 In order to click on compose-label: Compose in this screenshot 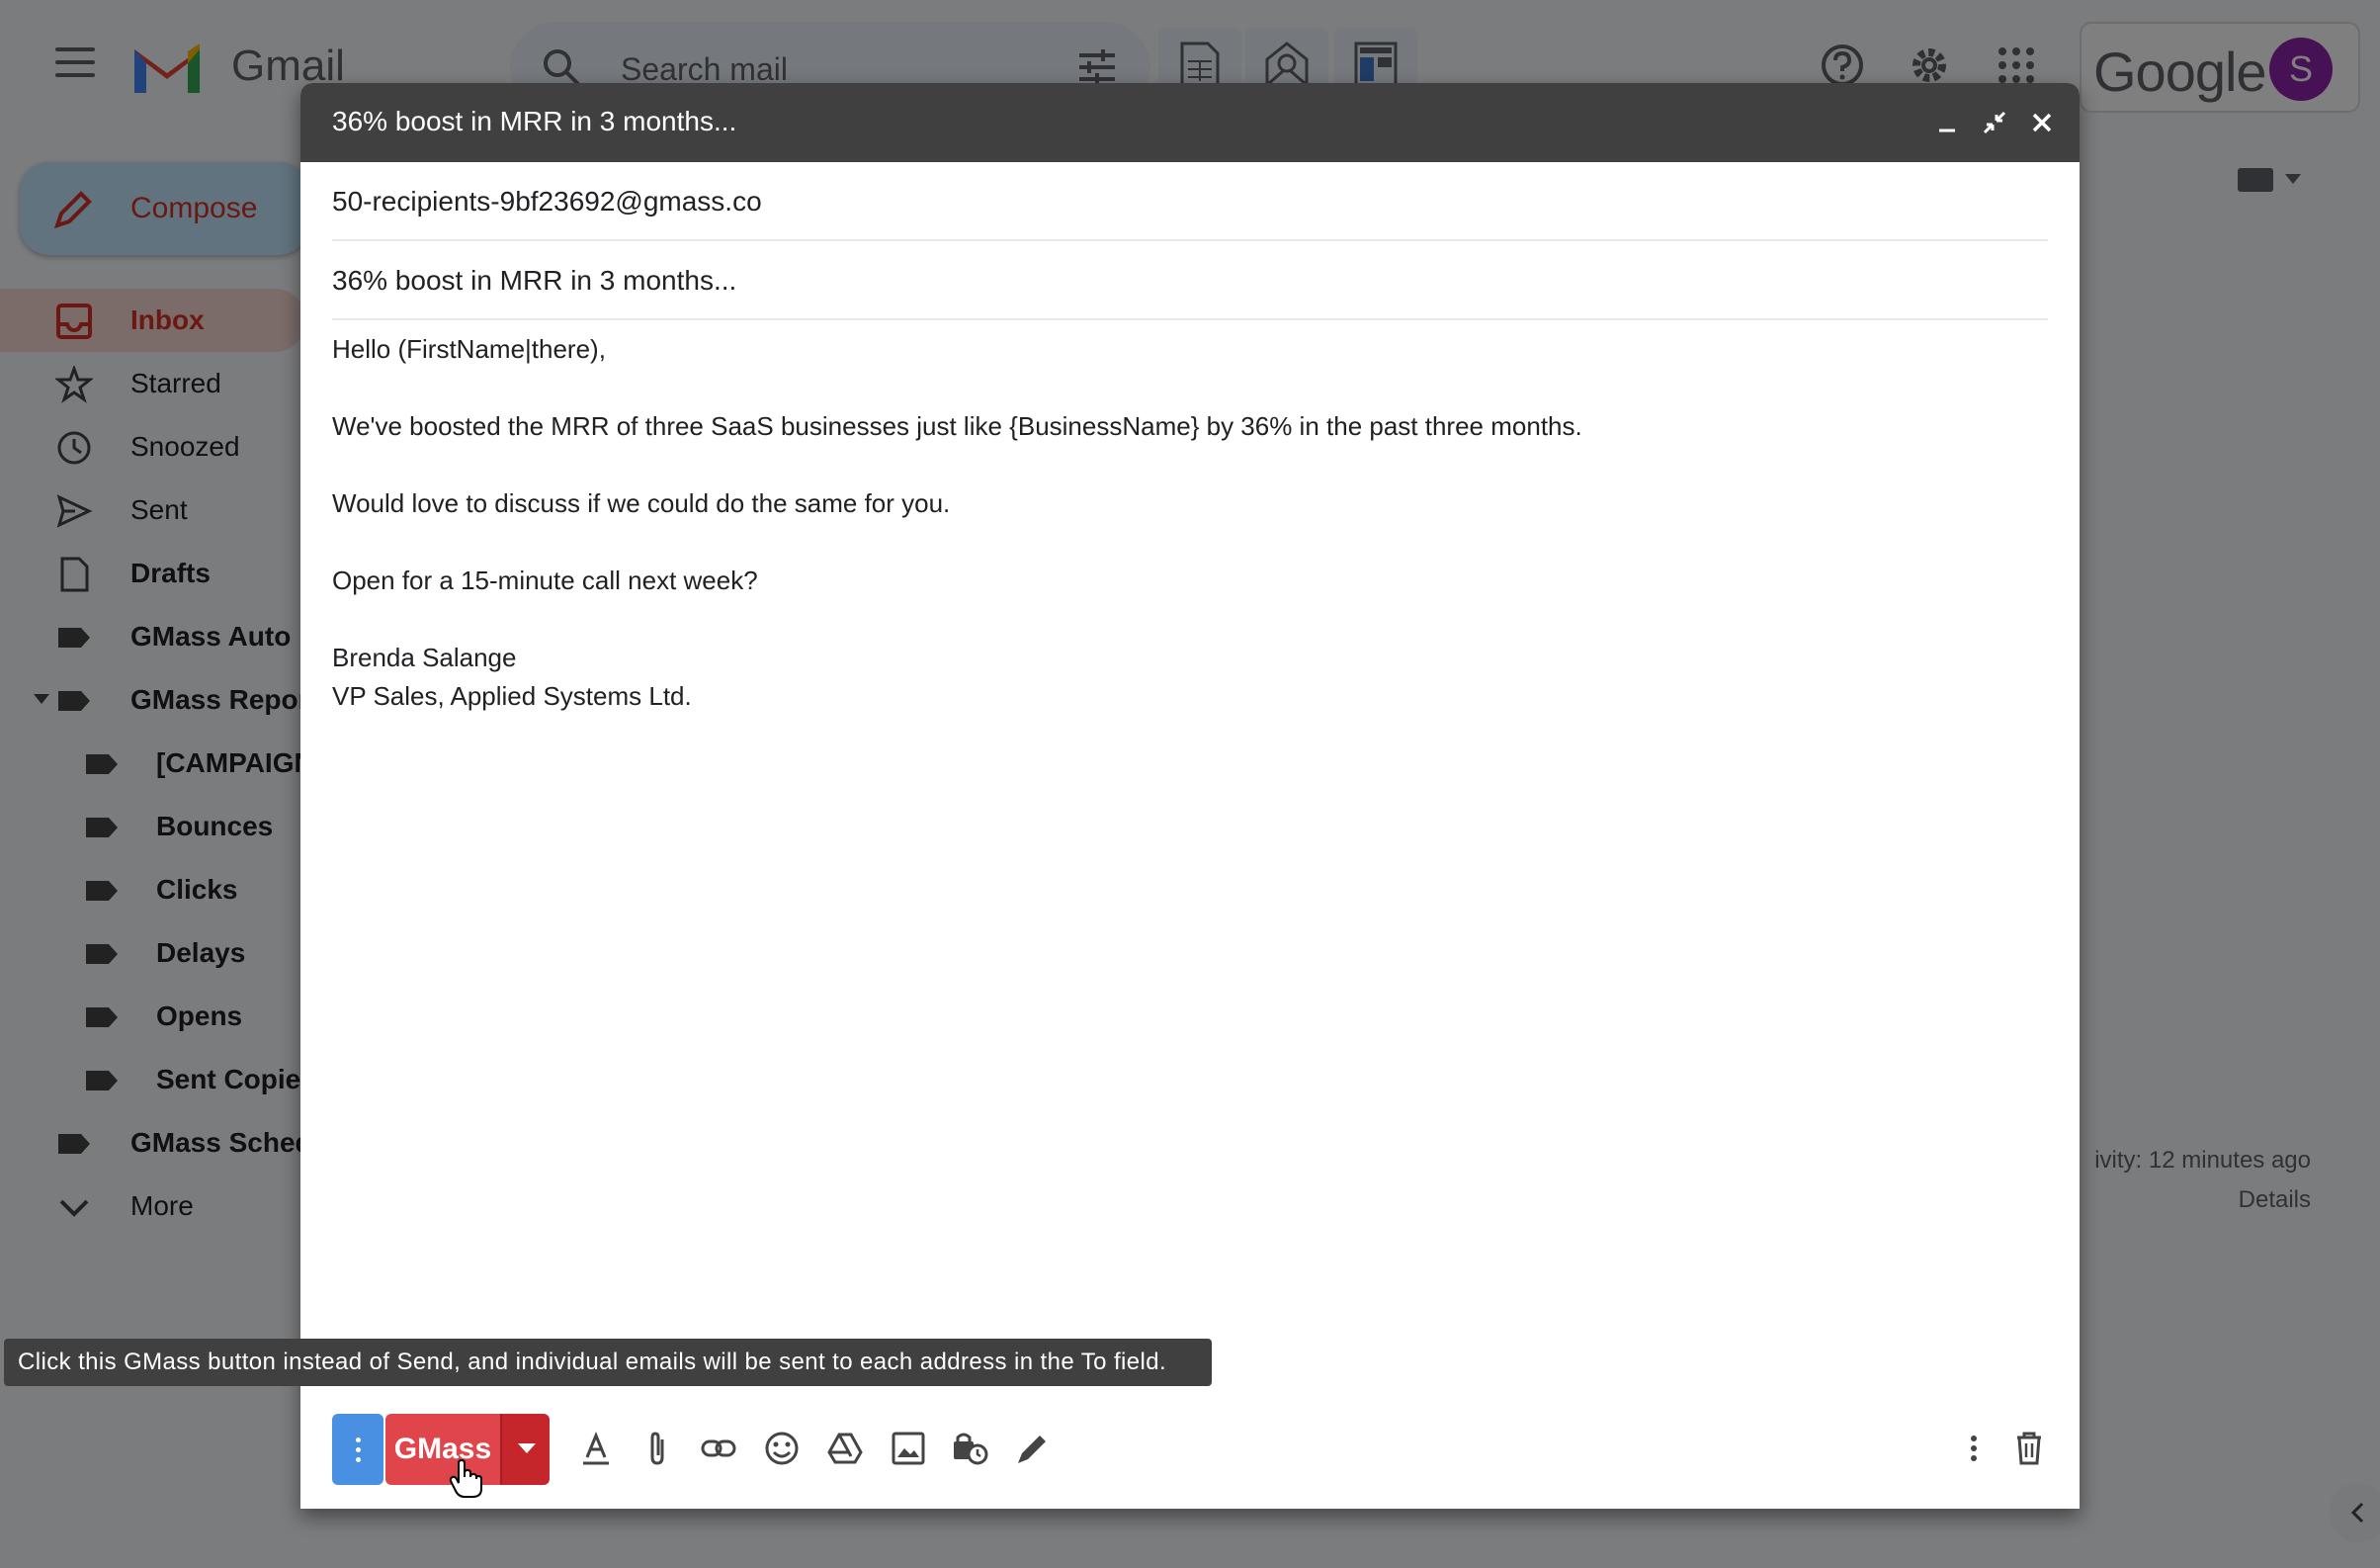, I will do `click(194, 208)`.